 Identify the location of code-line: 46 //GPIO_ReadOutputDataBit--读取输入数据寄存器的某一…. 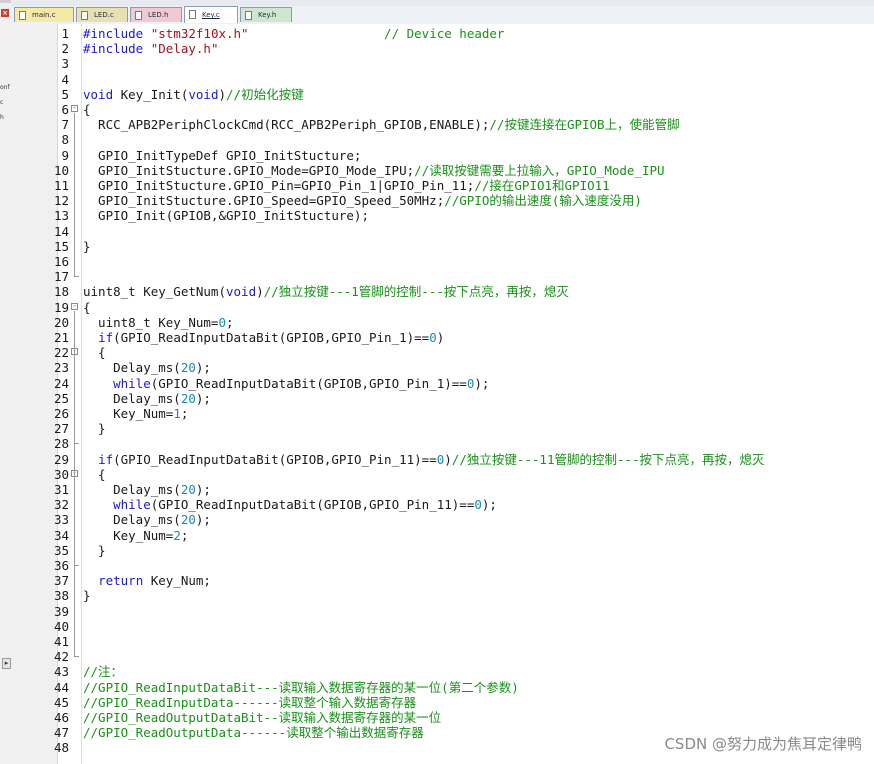
(442, 717).